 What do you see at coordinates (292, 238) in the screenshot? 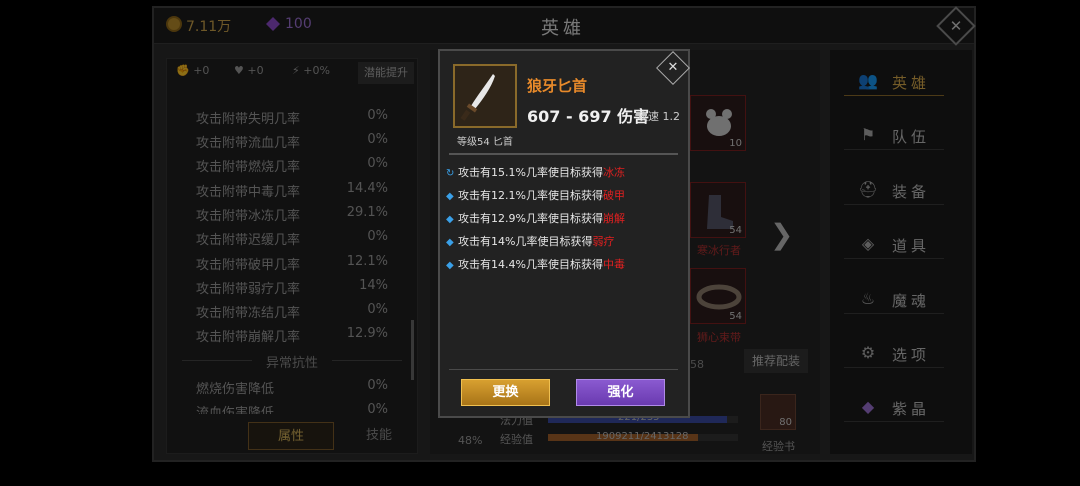
I see `stat-row: 攻击附带迟缓几率 0%` at bounding box center [292, 238].